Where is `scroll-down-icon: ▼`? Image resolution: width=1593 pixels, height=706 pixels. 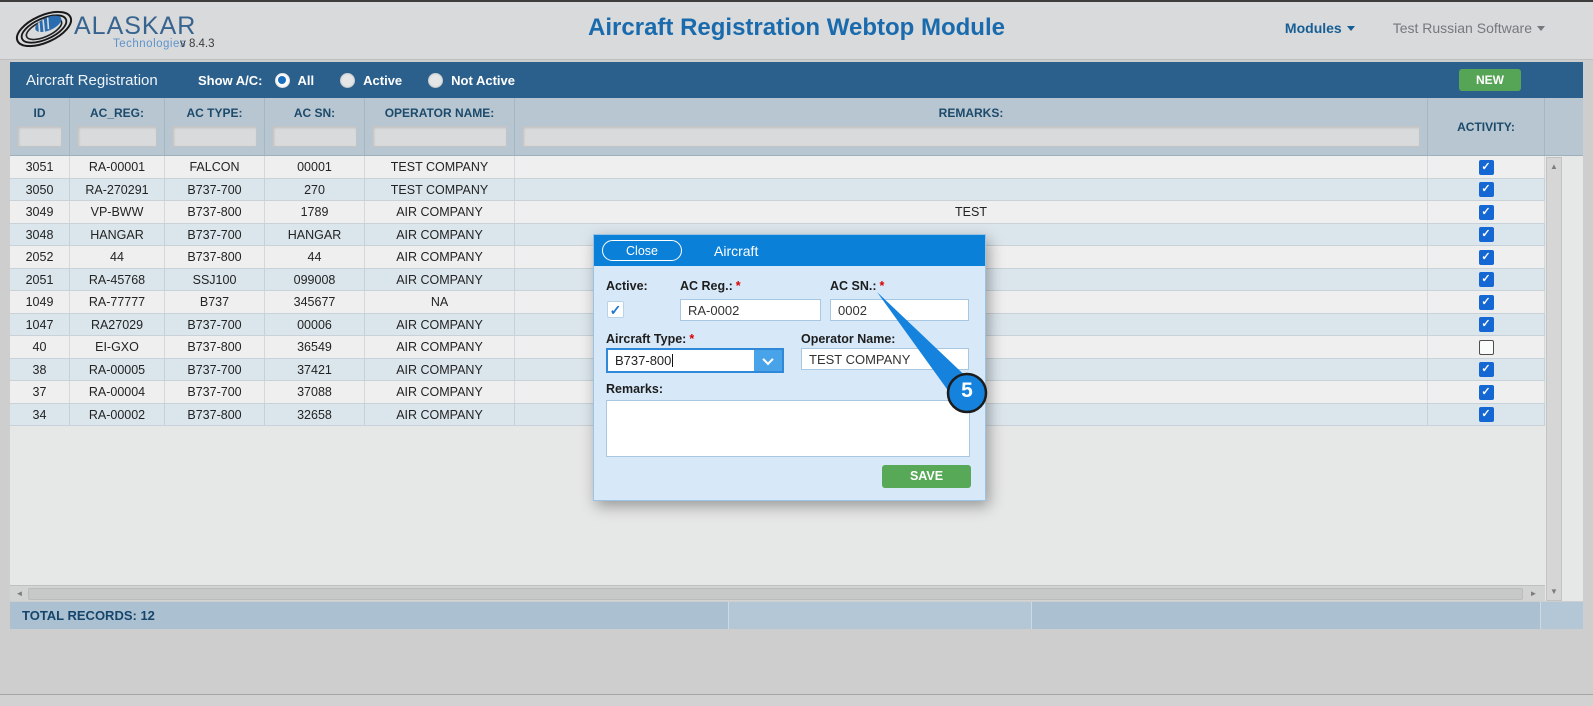
scroll-down-icon: ▼ is located at coordinates (1554, 591).